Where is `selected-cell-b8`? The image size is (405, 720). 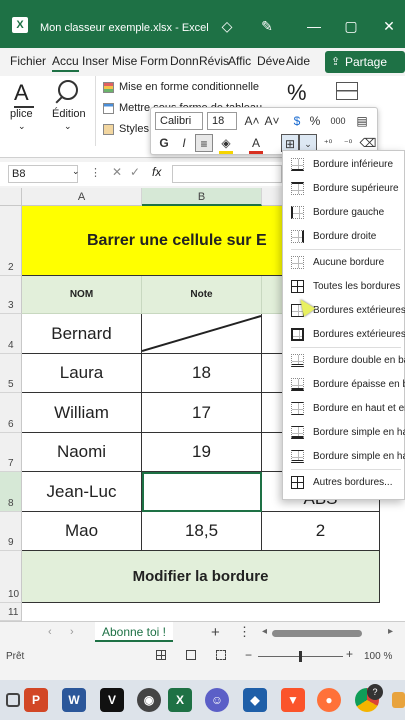
selected-cell-b8 is located at coordinates (202, 492).